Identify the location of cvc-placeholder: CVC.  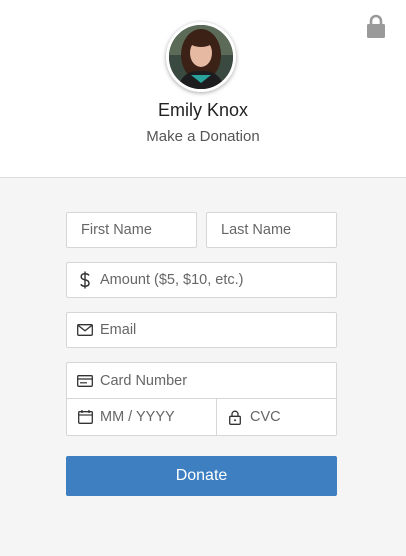
(265, 417).